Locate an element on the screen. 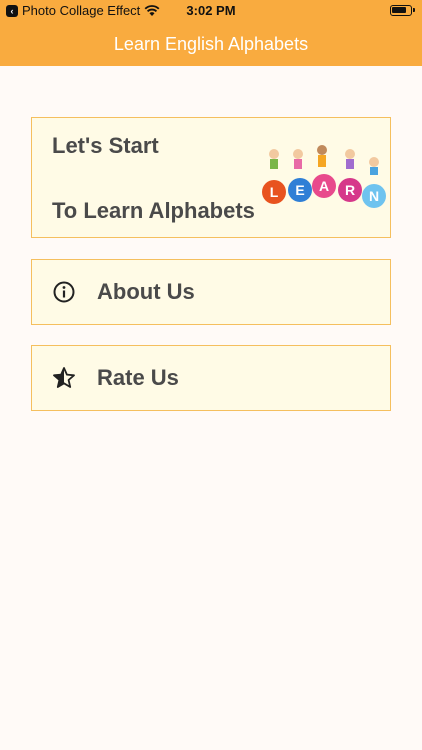 The height and width of the screenshot is (750, 422). start-learning-button: Let's Start To Learn Alphabets L E A R N is located at coordinates (211, 177).